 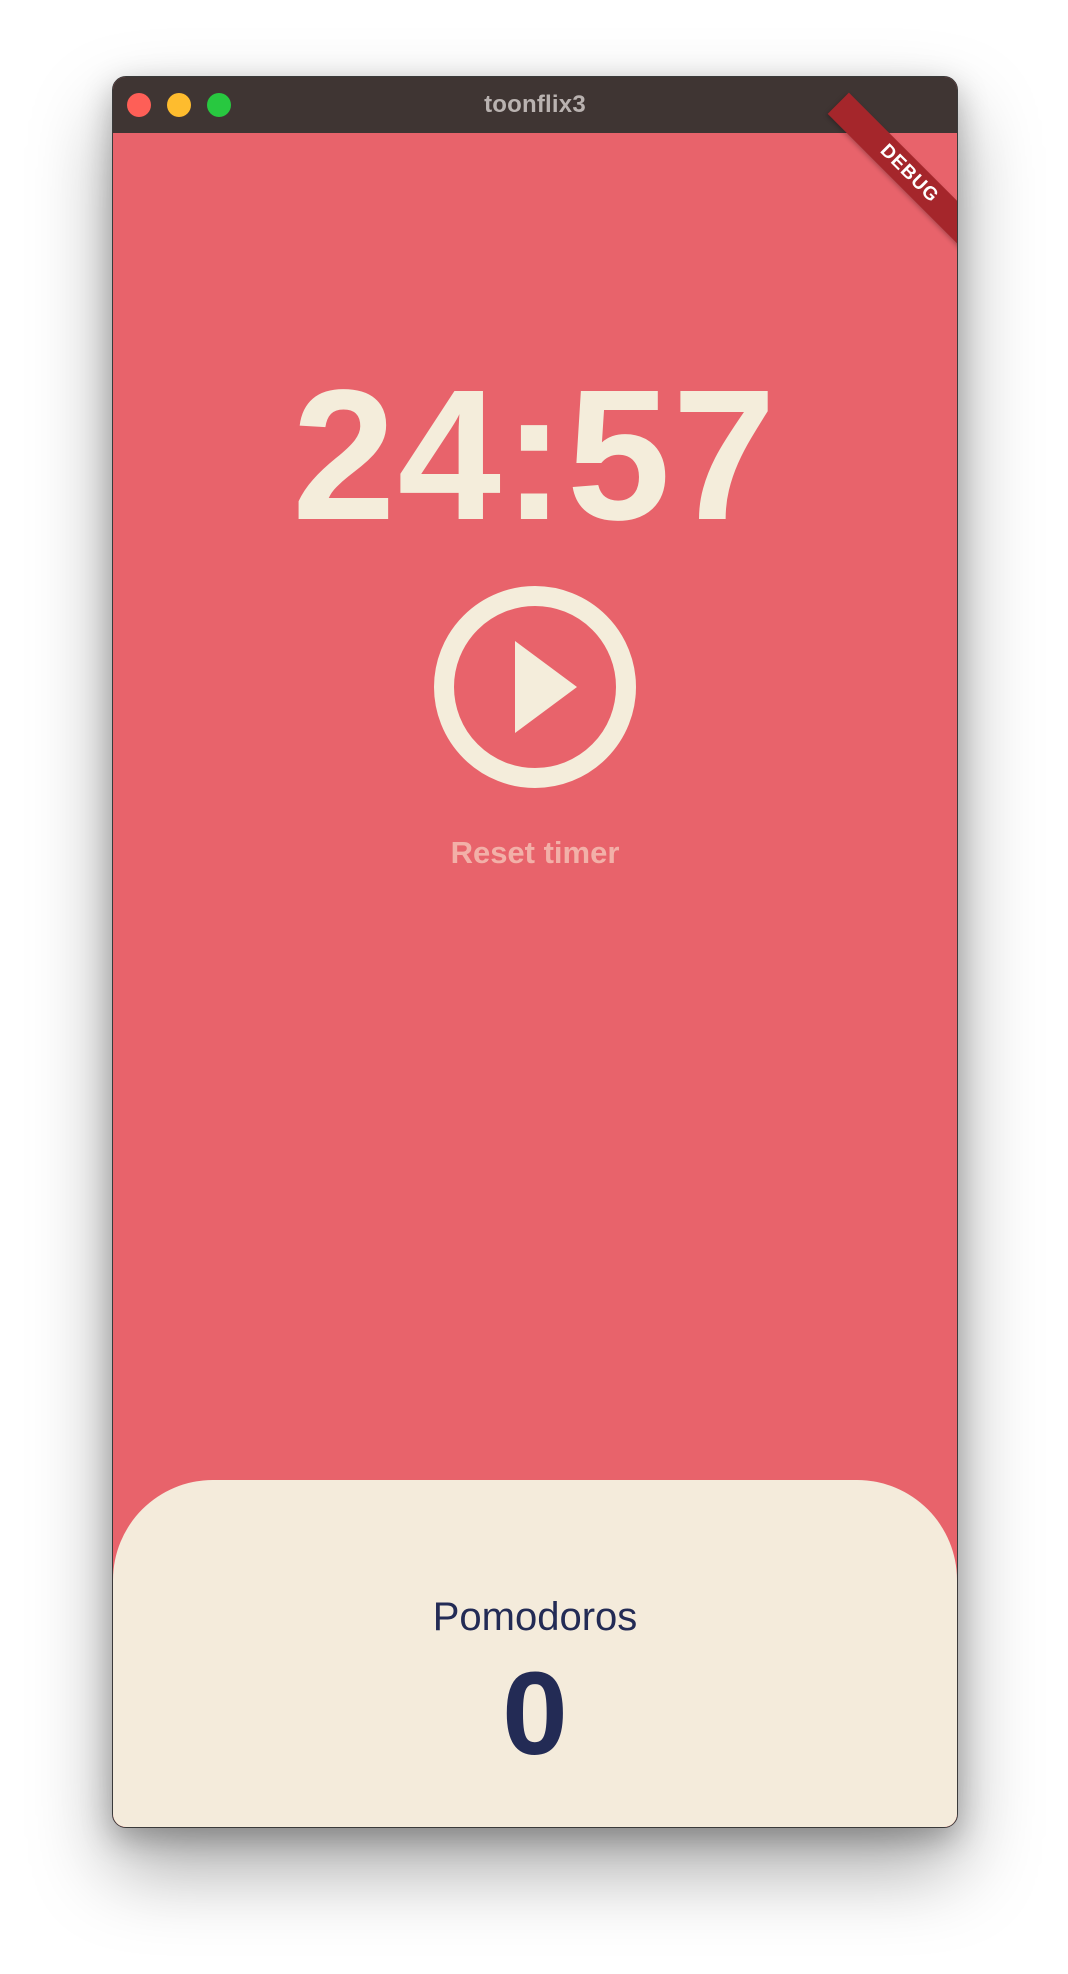 I want to click on window-controls, so click(x=179, y=105).